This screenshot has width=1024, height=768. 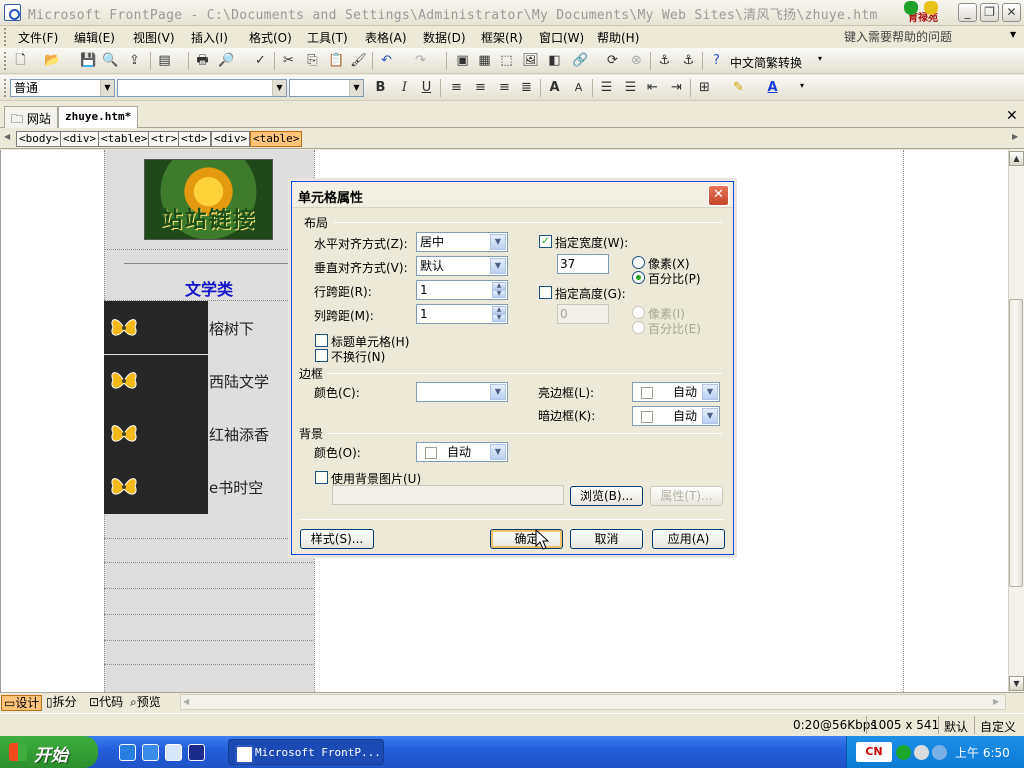 What do you see at coordinates (202, 61) in the screenshot?
I see `print-icon: 🖶` at bounding box center [202, 61].